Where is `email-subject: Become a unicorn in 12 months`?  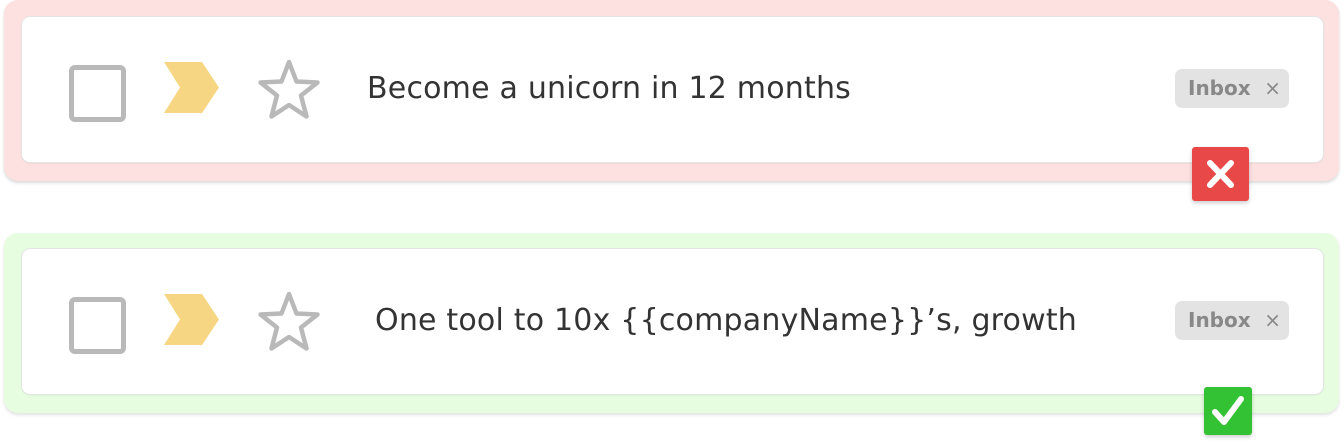 email-subject: Become a unicorn in 12 months is located at coordinates (609, 88).